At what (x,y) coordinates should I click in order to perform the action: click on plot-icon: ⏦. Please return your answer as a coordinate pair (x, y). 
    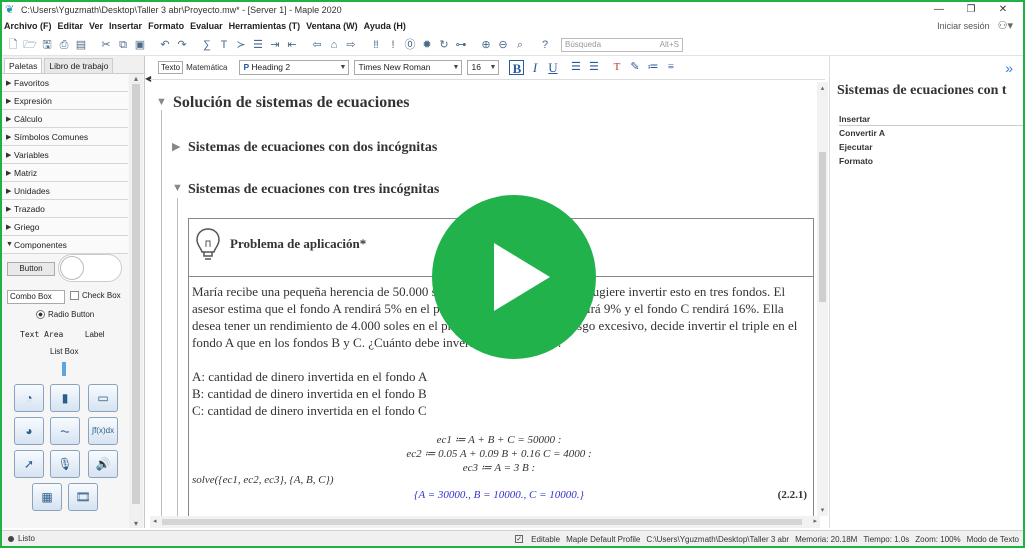
    Looking at the image, I should click on (65, 431).